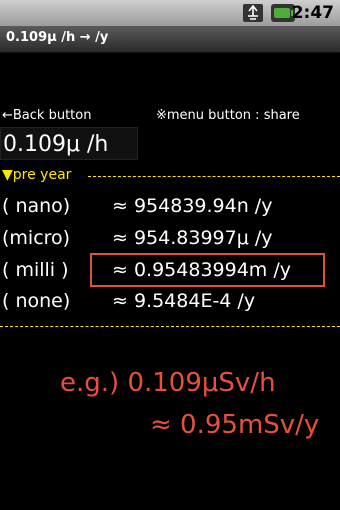 This screenshot has height=510, width=340. Describe the element at coordinates (170, 326) in the screenshot. I see `section-divider-bottom` at that location.